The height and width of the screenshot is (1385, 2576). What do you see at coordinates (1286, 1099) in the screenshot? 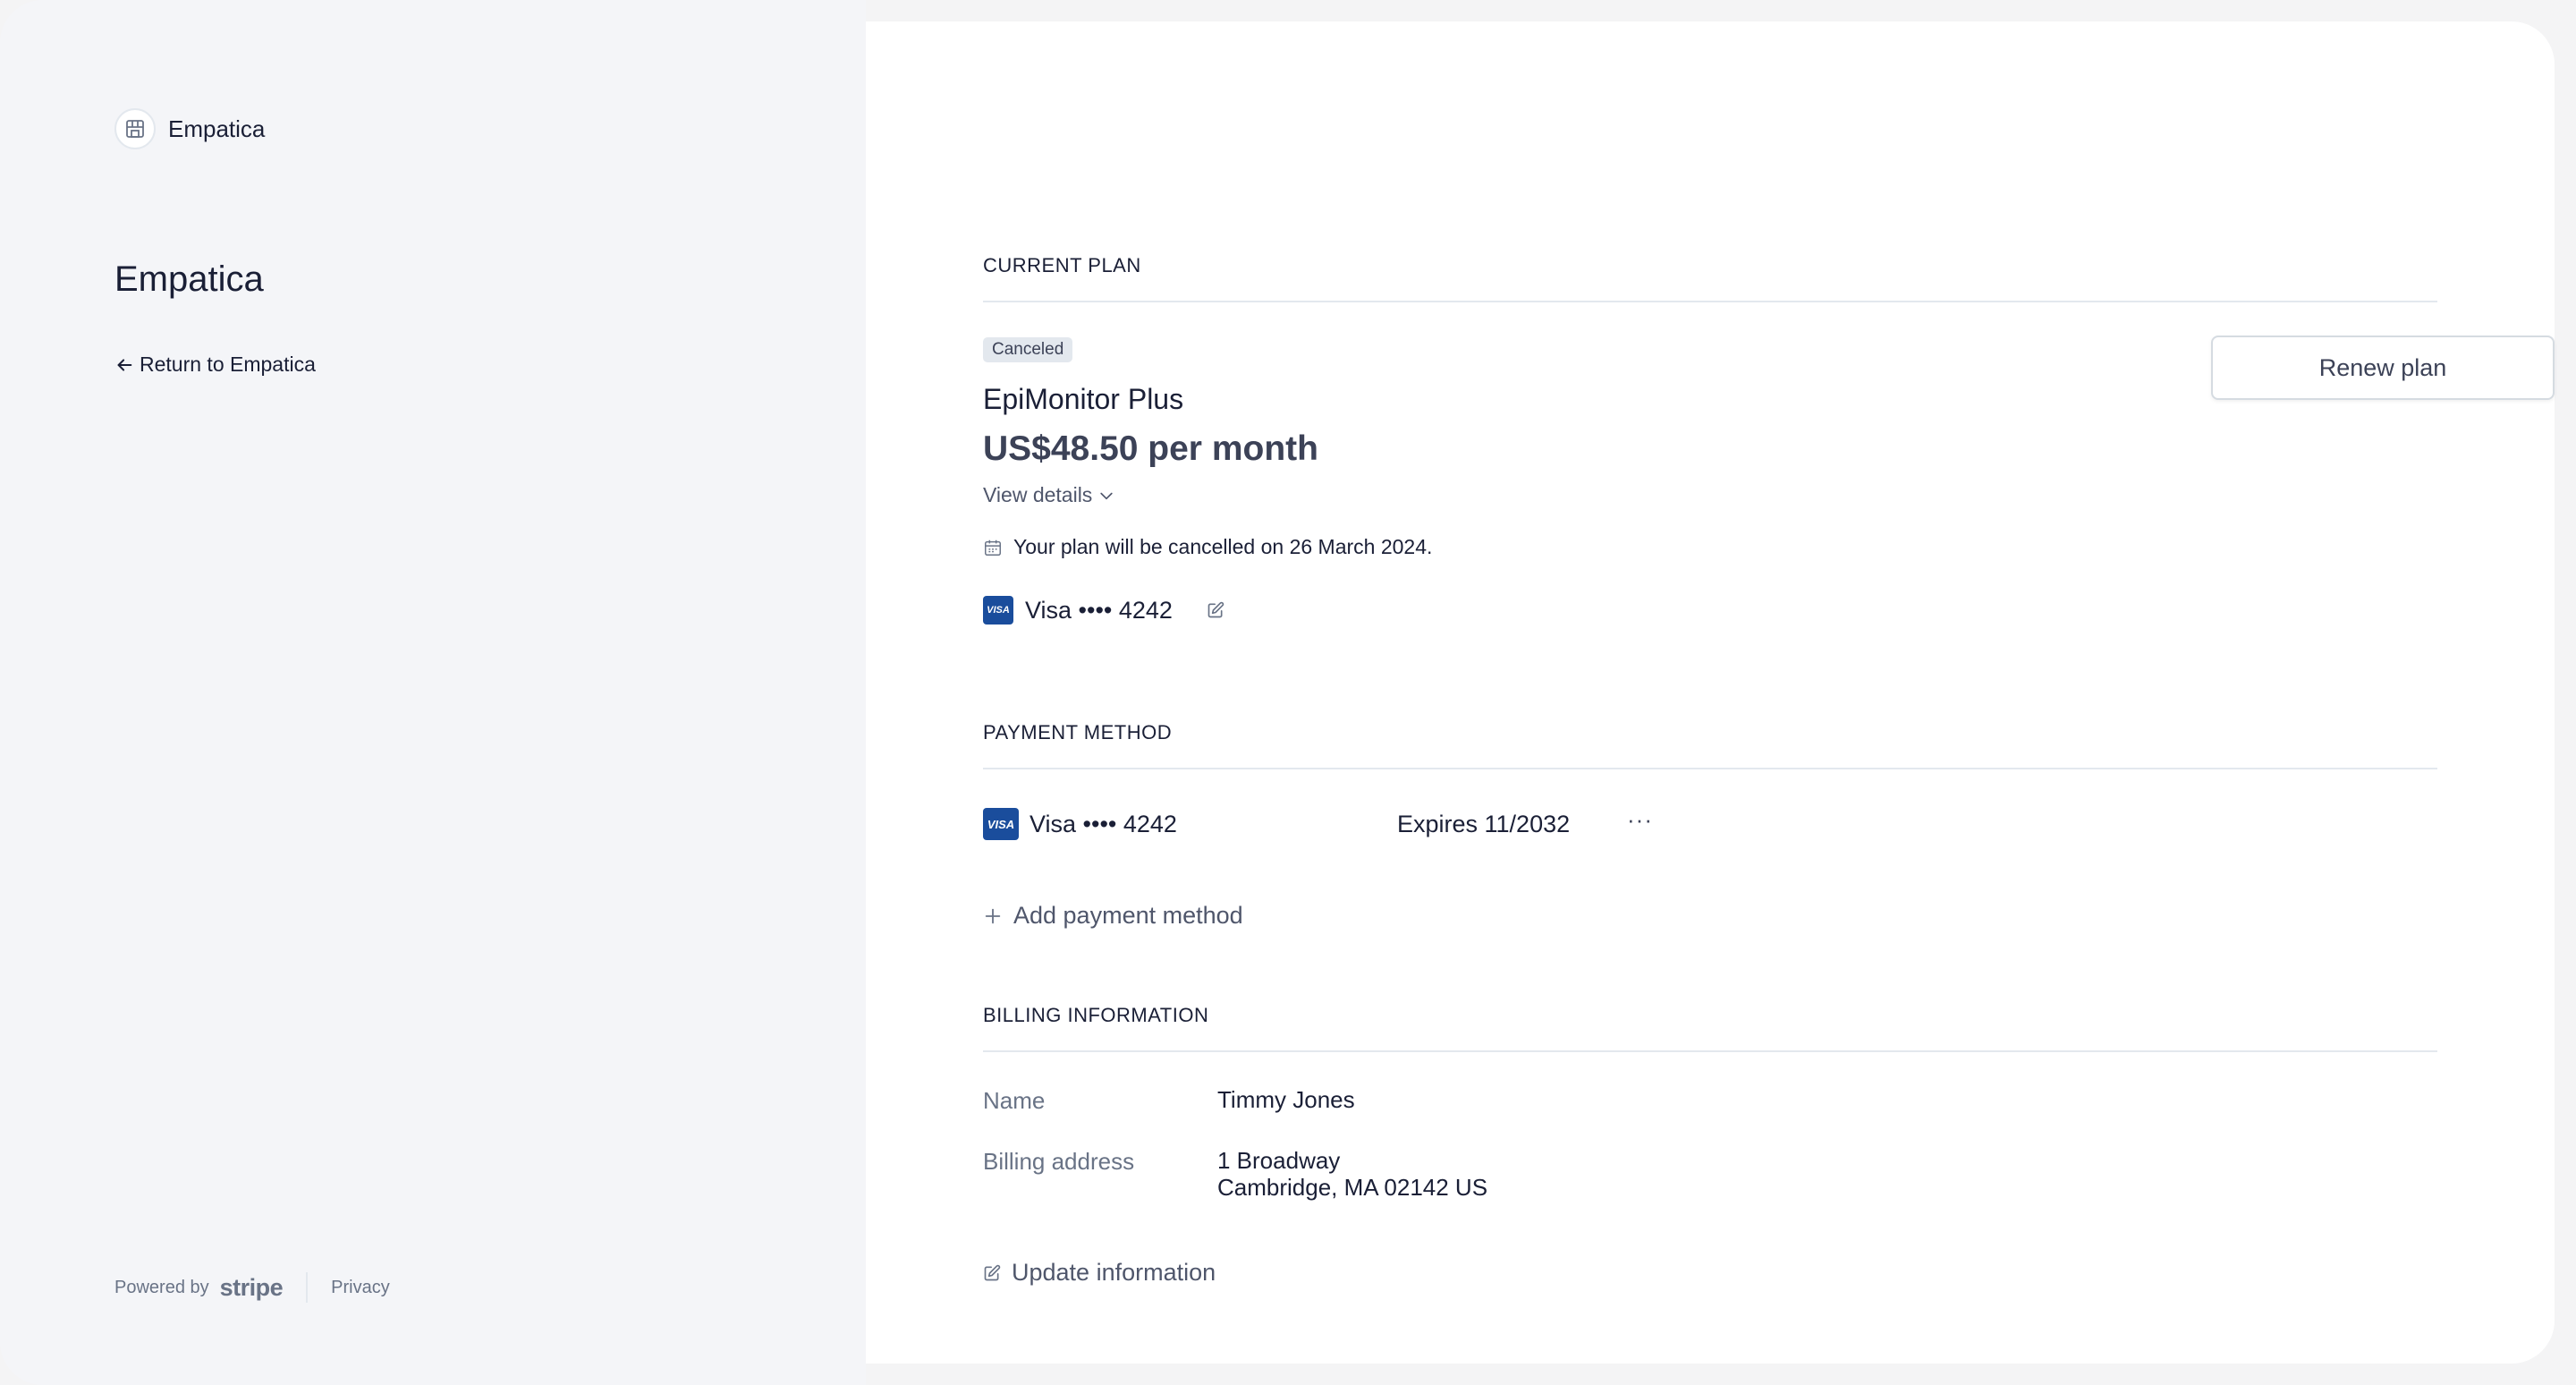
I see `billing-name-value: Timmy Jones` at bounding box center [1286, 1099].